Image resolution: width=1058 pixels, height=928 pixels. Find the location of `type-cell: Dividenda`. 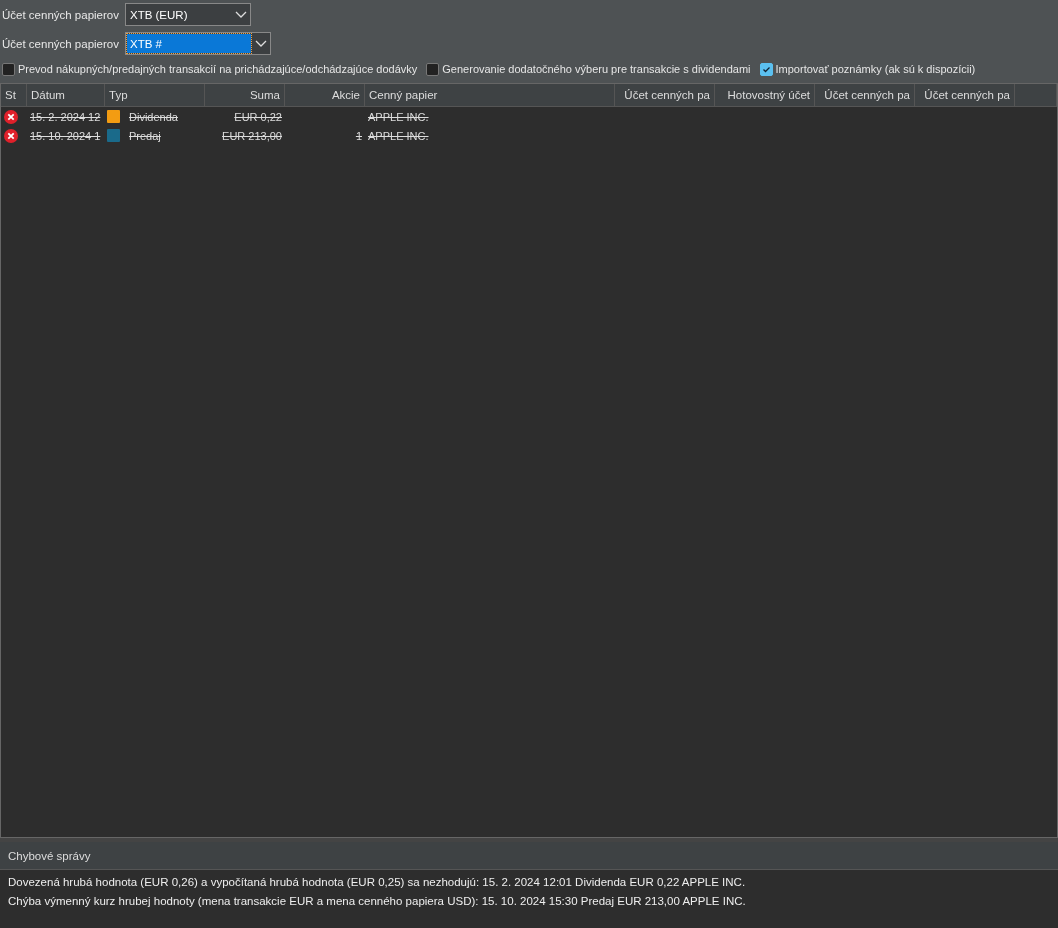

type-cell: Dividenda is located at coordinates (153, 116).